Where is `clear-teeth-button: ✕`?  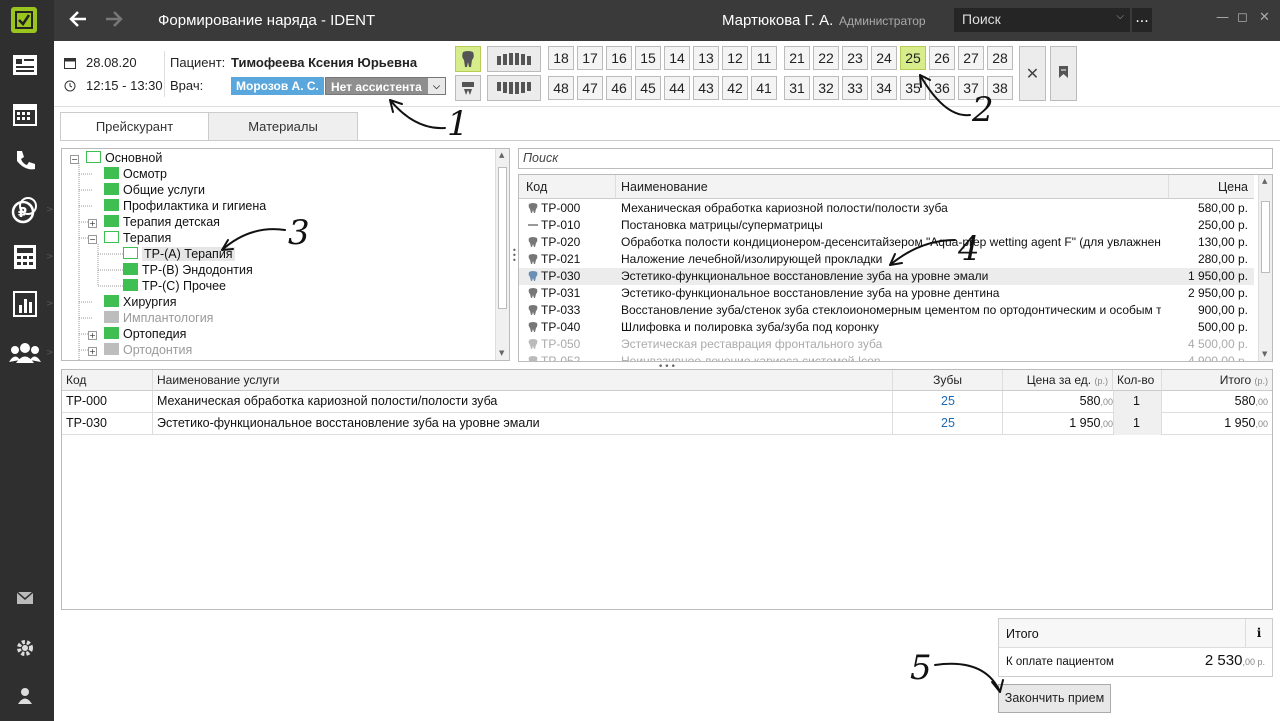
clear-teeth-button: ✕ is located at coordinates (1032, 73).